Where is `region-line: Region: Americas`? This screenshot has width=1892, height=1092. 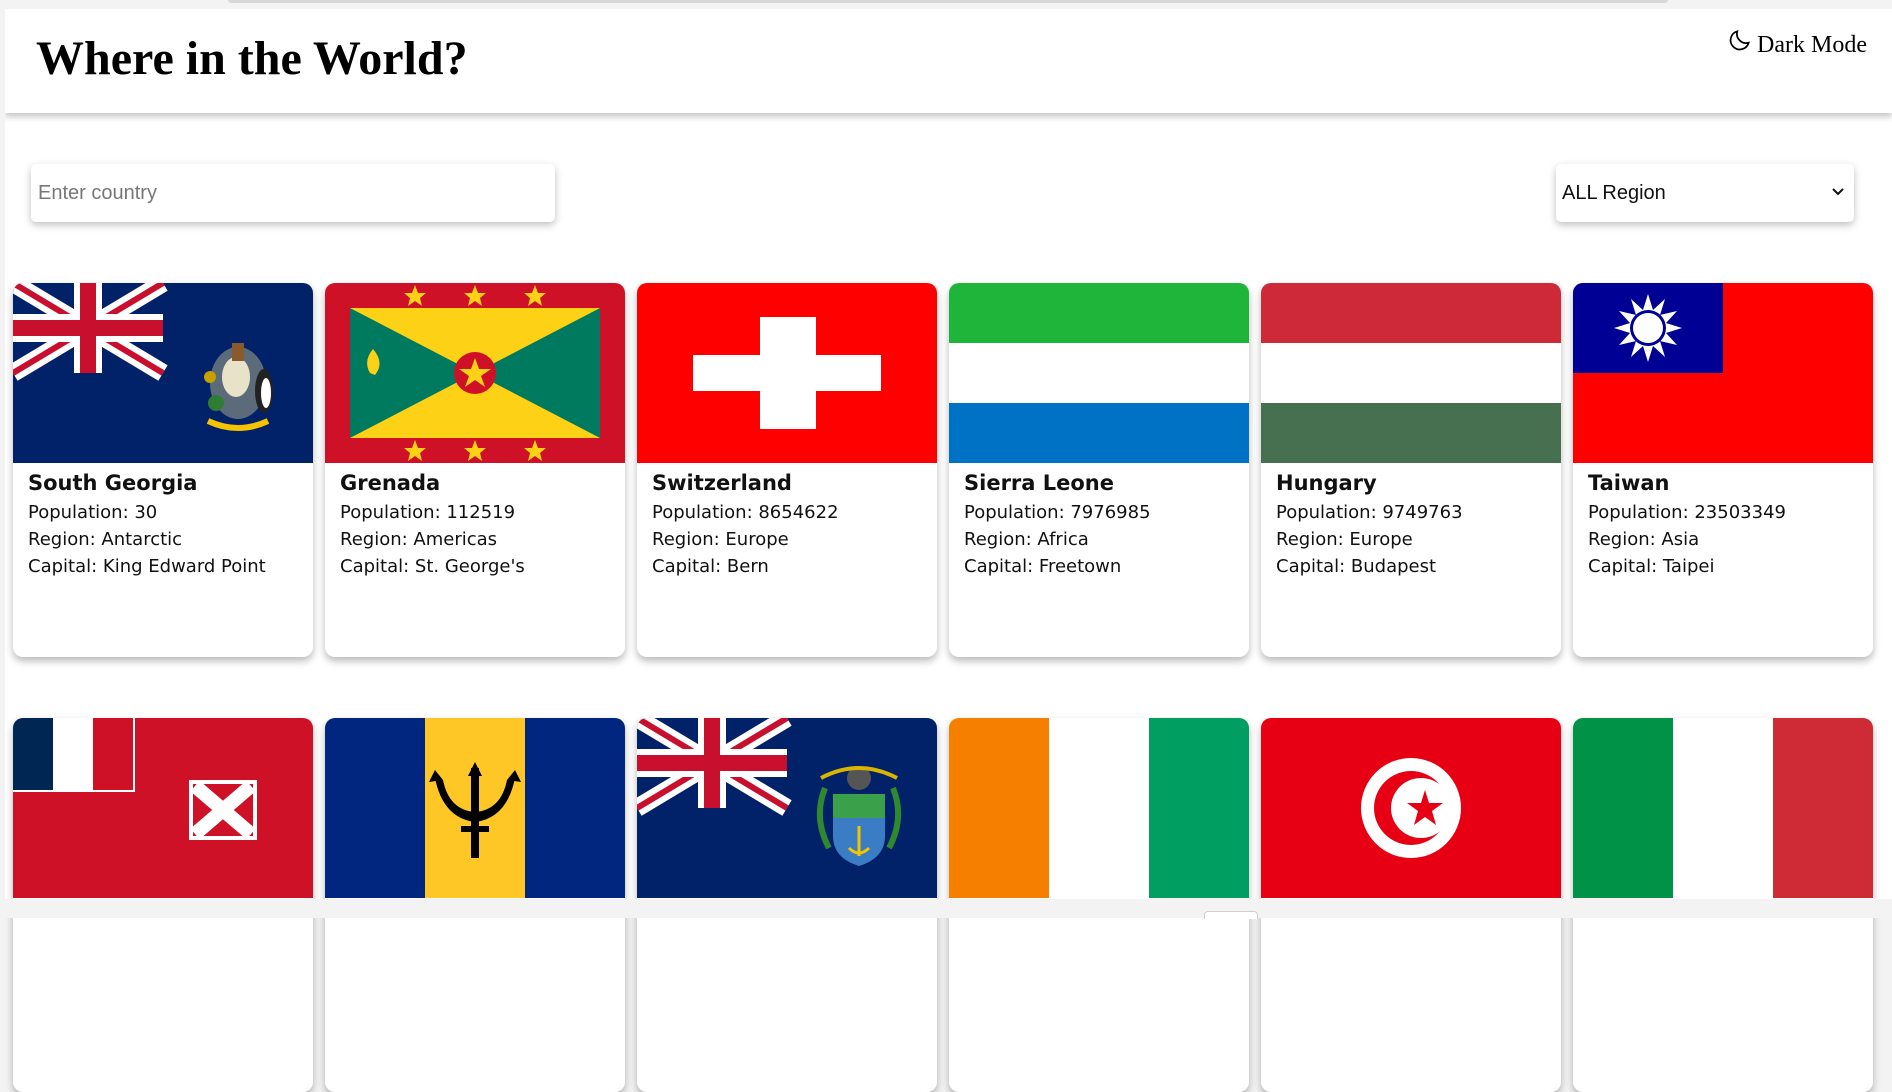
region-line: Region: Americas is located at coordinates (419, 539).